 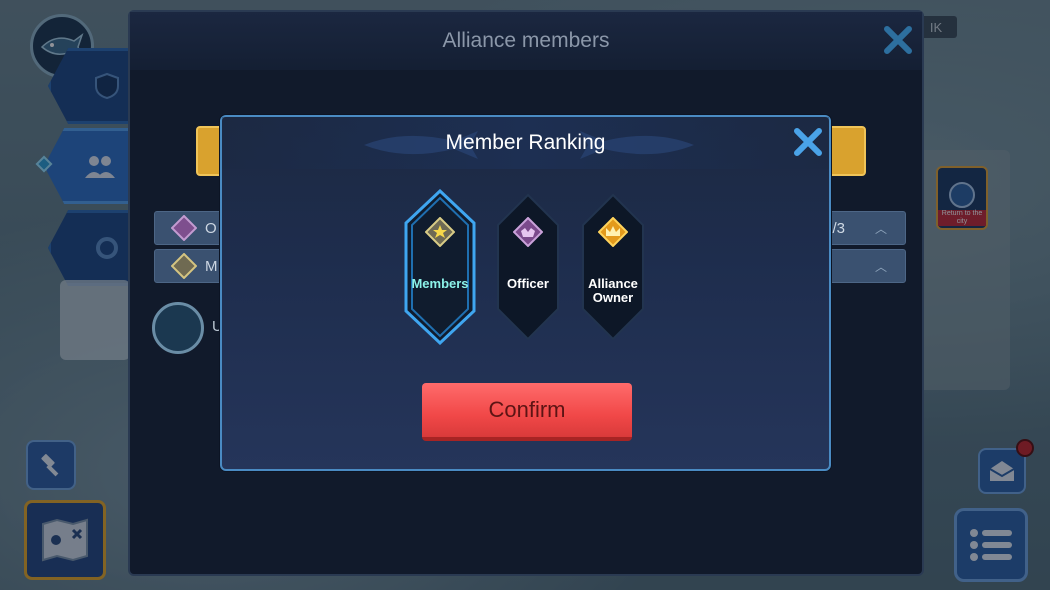 I want to click on rank-option-alliance-owner: Alliance Owner, so click(x=613, y=267).